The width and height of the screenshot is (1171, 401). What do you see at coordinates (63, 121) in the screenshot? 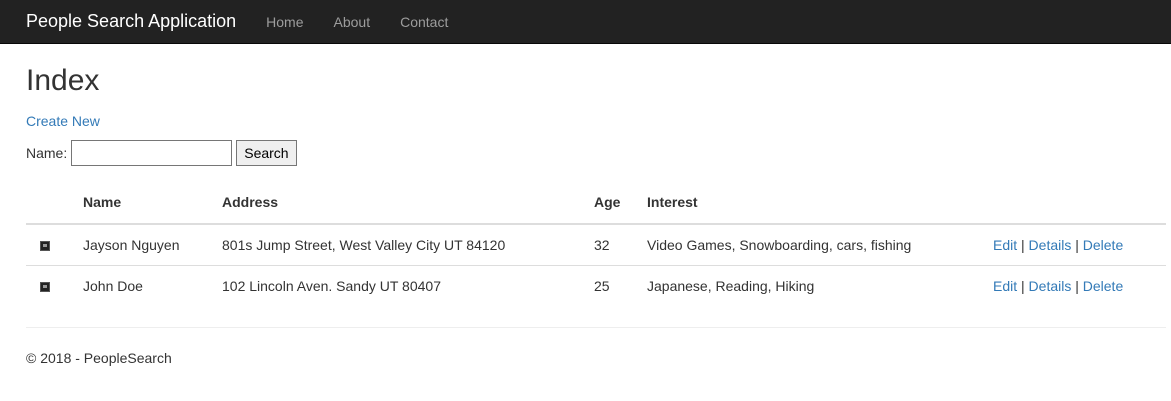
I see `create-new-link: Create New` at bounding box center [63, 121].